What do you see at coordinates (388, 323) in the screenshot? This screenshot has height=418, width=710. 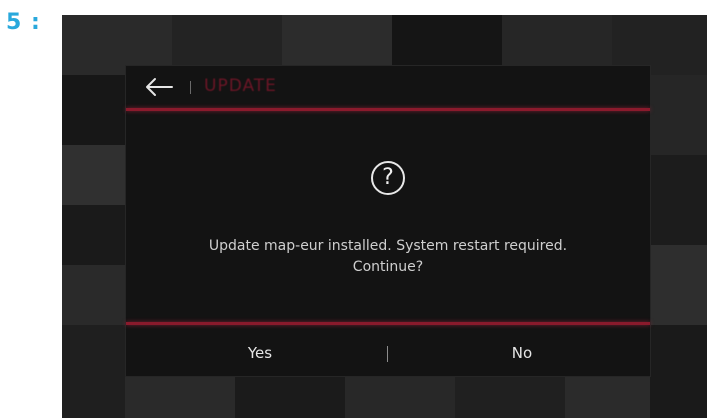 I see `footer-divider` at bounding box center [388, 323].